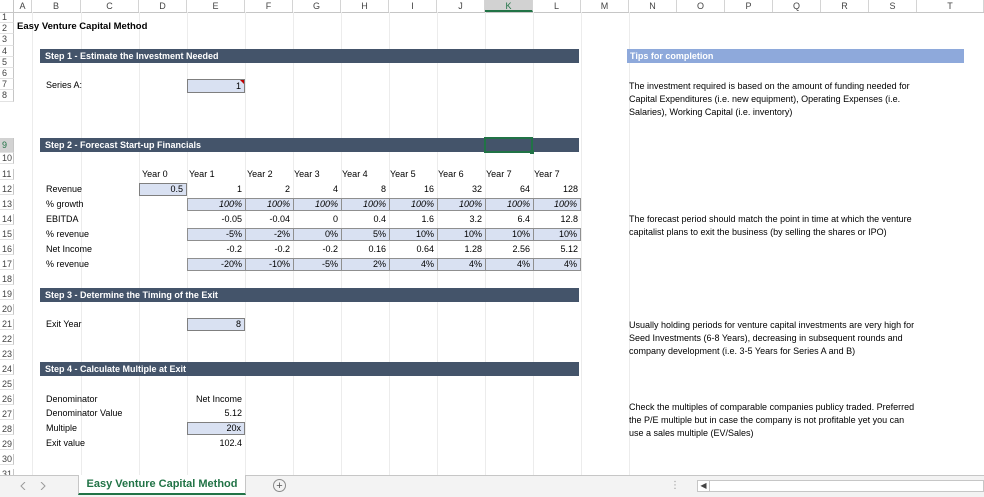  What do you see at coordinates (845, 6) in the screenshot?
I see `col-header-r: R` at bounding box center [845, 6].